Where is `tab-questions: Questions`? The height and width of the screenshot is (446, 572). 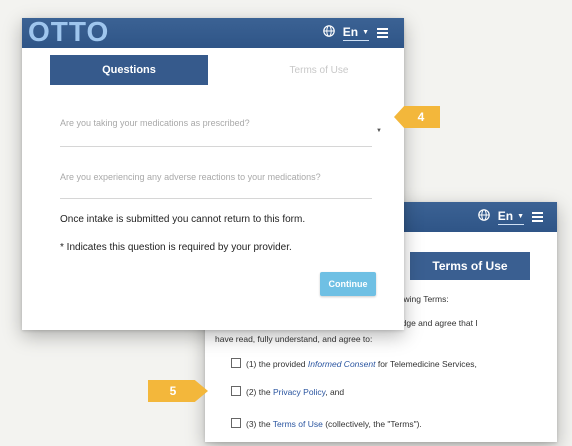
tab-questions: Questions is located at coordinates (129, 70).